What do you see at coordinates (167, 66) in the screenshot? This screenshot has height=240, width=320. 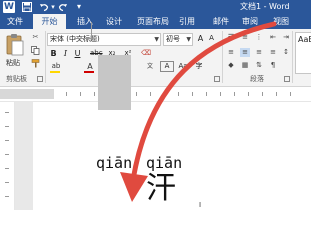 I see `character-border-button: A` at bounding box center [167, 66].